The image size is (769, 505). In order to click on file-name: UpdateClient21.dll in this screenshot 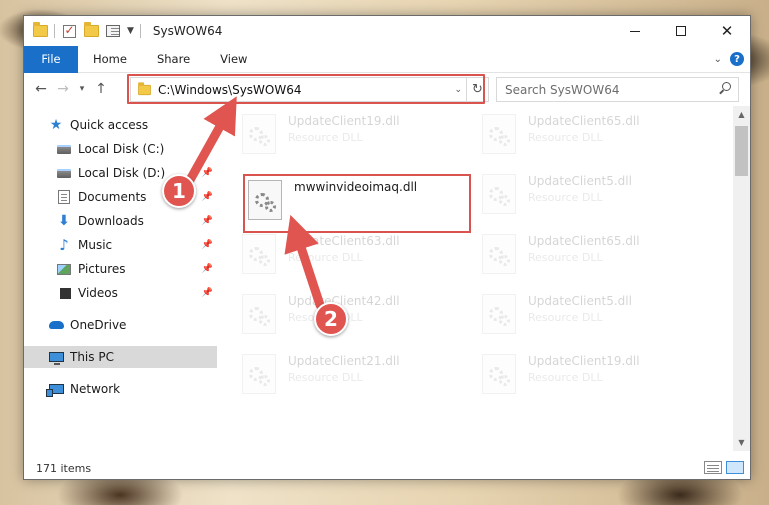, I will do `click(344, 361)`.